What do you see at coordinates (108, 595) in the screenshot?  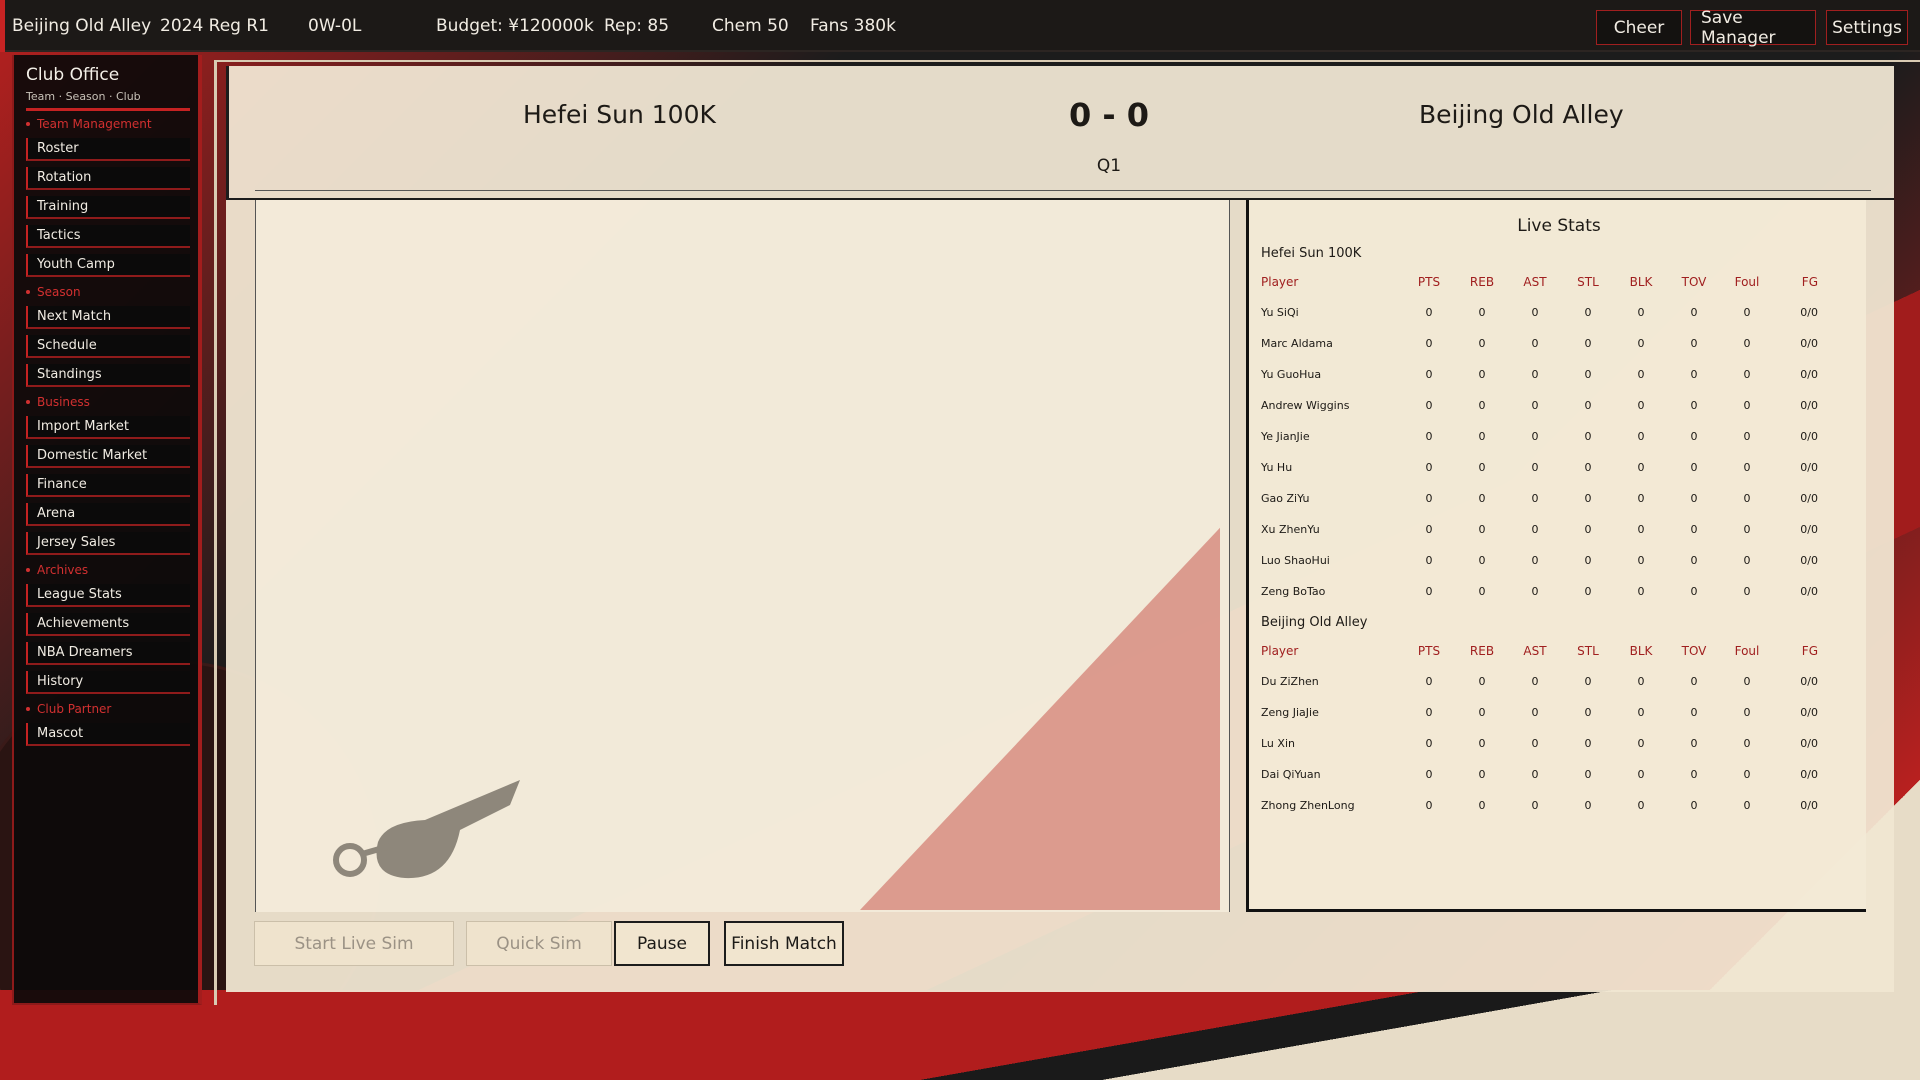 I see `sidebar-item-league-stats: League Stats` at bounding box center [108, 595].